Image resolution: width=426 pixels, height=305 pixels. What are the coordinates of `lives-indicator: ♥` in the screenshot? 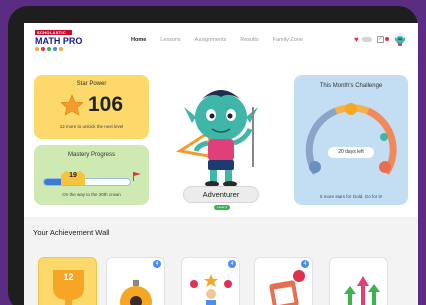 It's located at (363, 39).